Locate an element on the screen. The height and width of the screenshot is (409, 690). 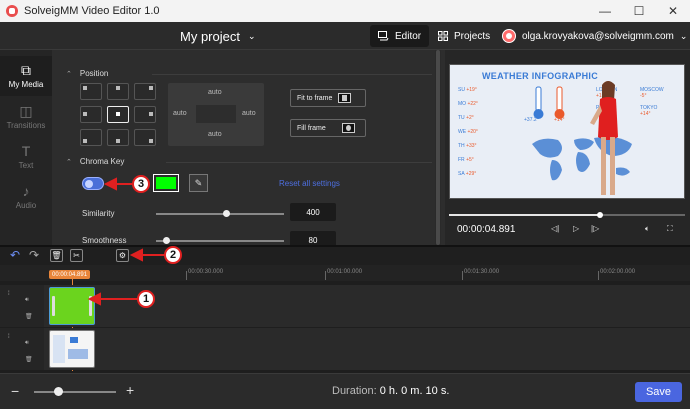
annotation-callout-1: 1 is located at coordinates (146, 299).